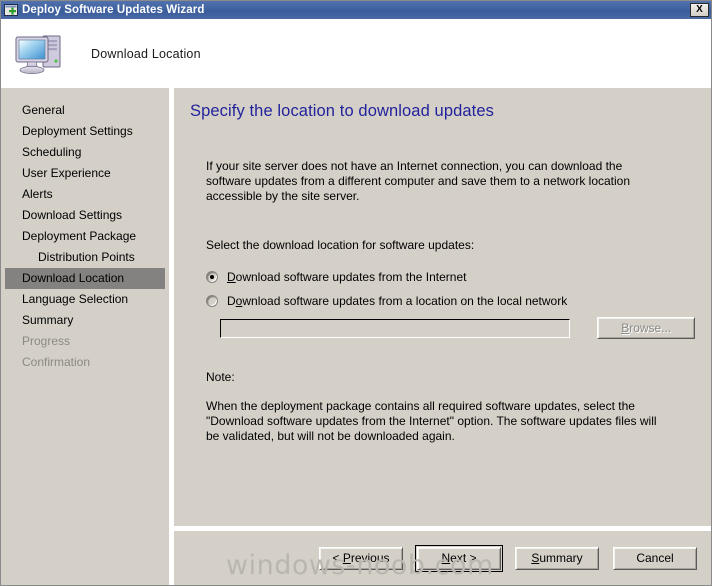 This screenshot has height=586, width=712. I want to click on sidebar-item-download-location: Download Location, so click(85, 278).